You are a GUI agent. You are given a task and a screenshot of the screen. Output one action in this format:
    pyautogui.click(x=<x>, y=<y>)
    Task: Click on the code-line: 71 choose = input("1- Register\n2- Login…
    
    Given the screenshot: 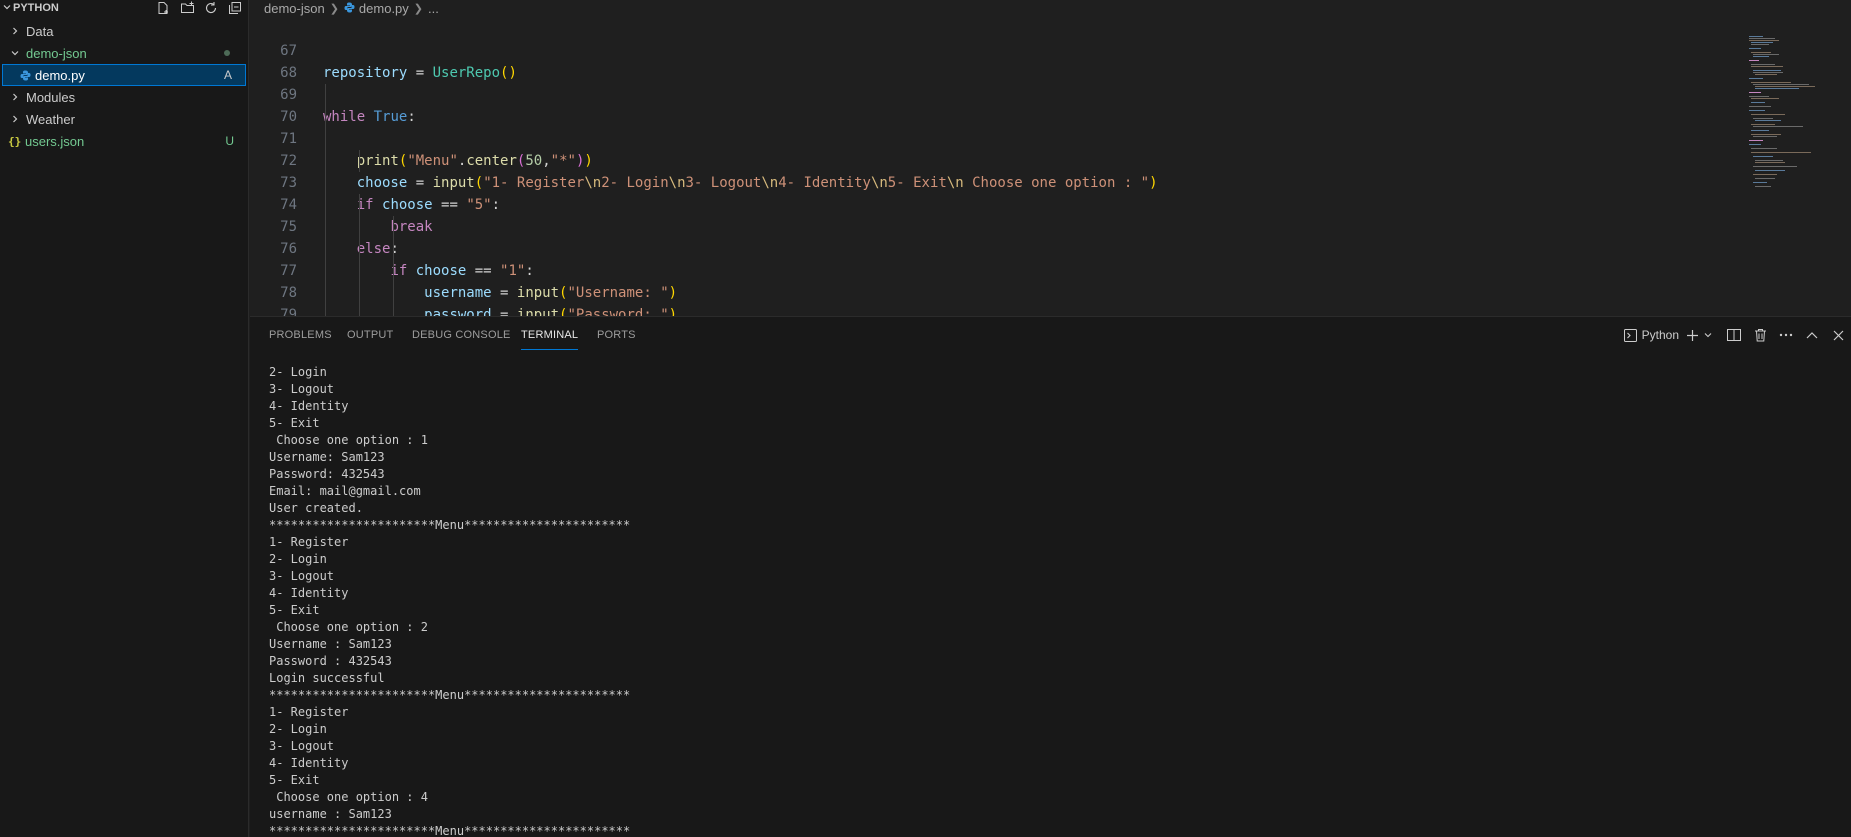 What is the action you would take?
    pyautogui.click(x=1050, y=148)
    